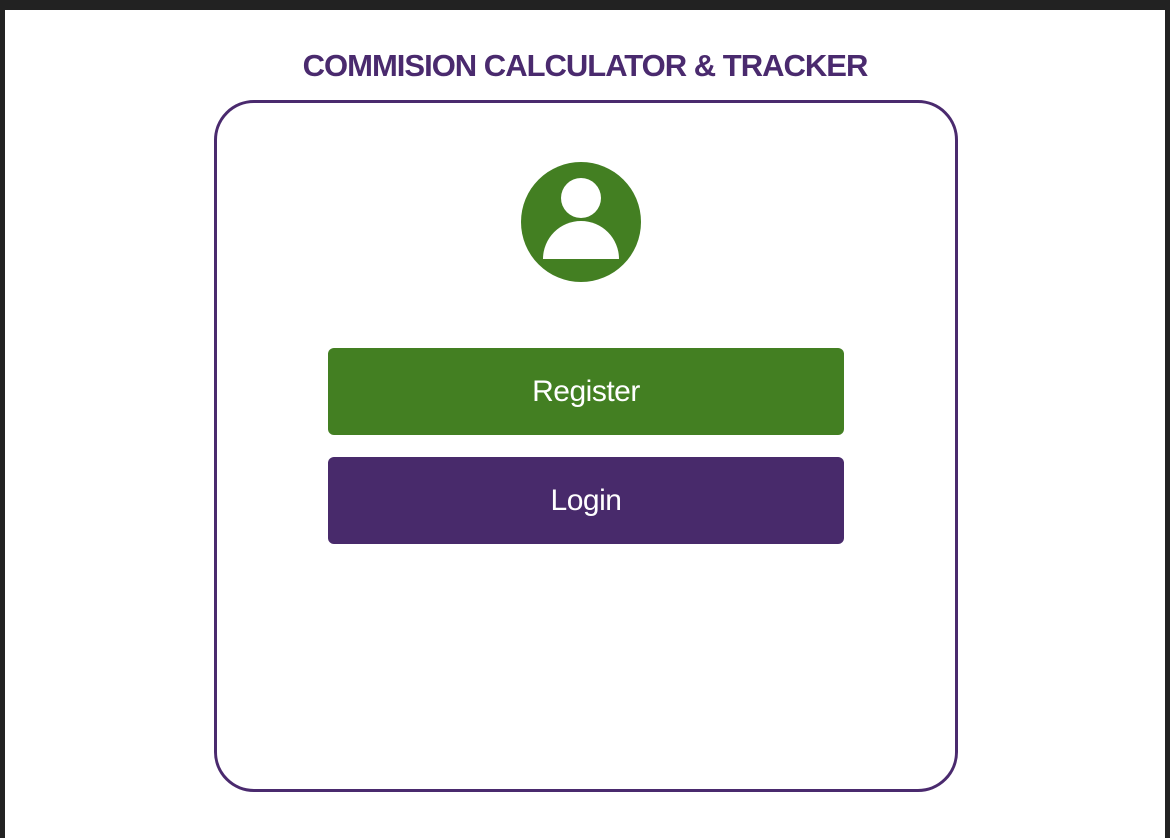 Image resolution: width=1170 pixels, height=838 pixels. I want to click on avatar, so click(581, 222).